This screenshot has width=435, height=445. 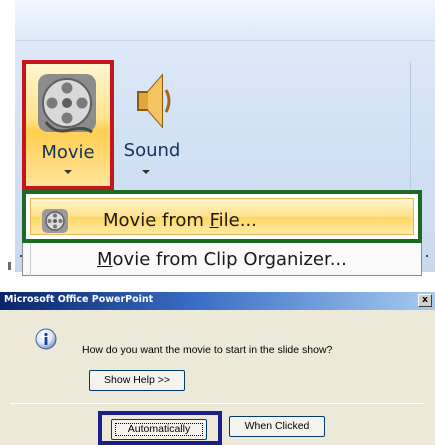 I want to click on movie-button: Movie, so click(x=68, y=125).